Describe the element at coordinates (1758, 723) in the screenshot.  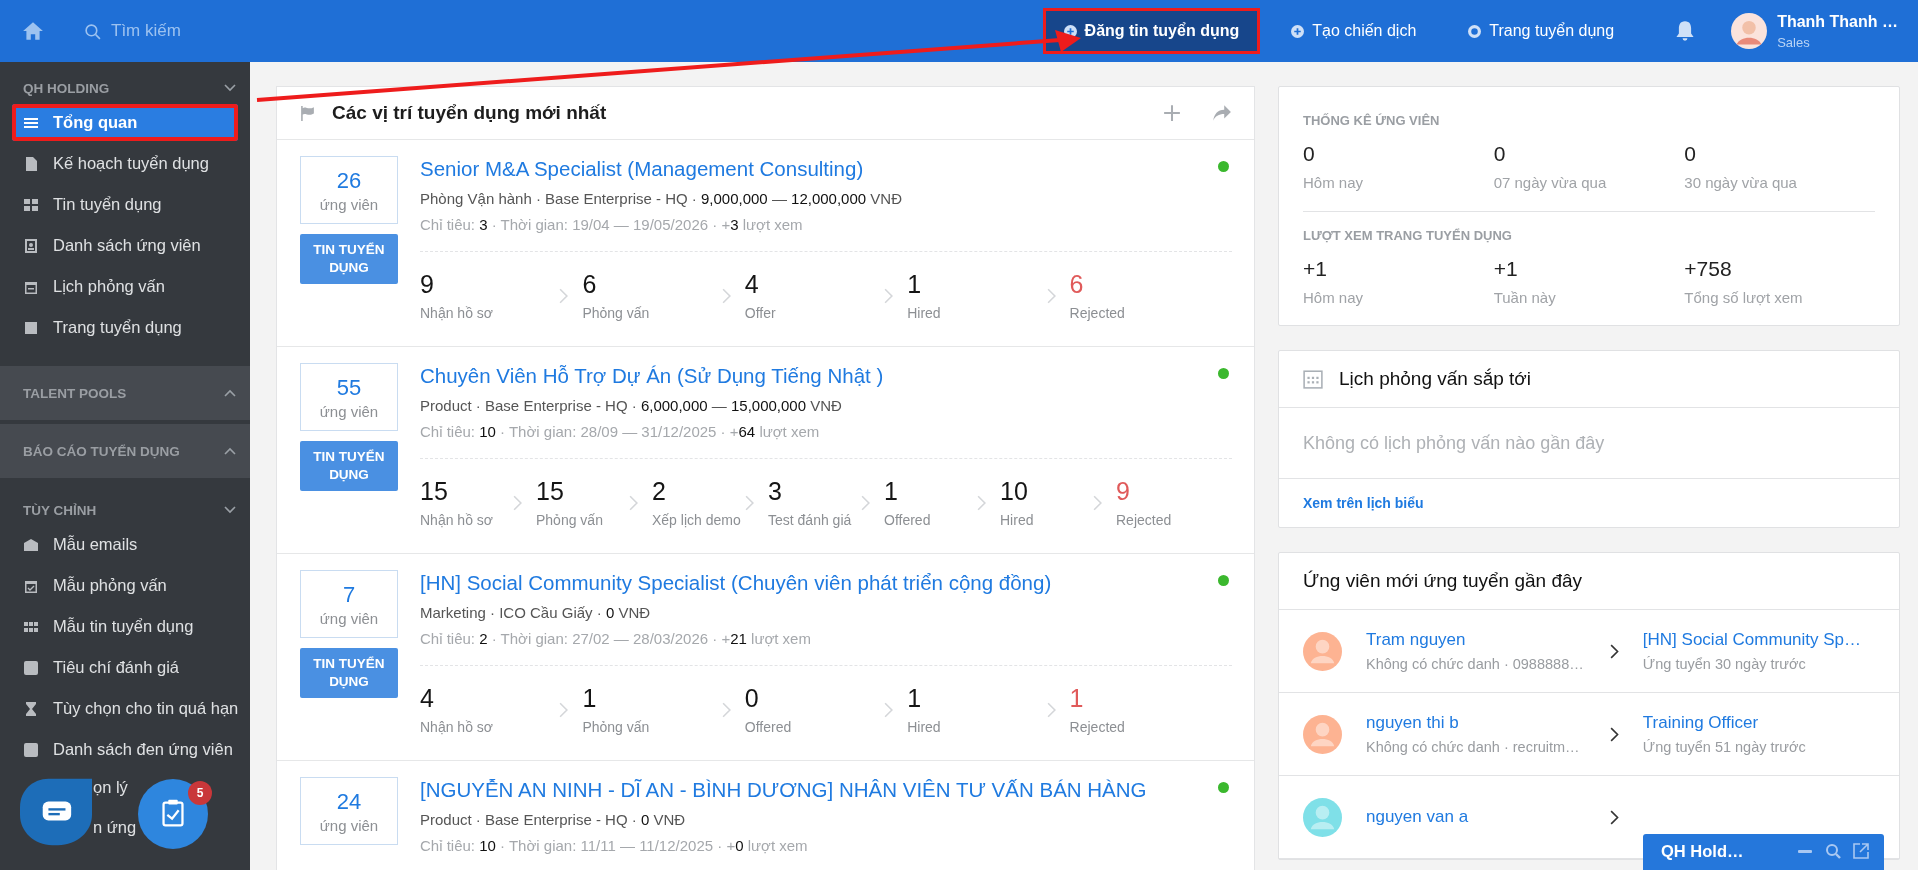
I see `job-link: Training Officer` at that location.